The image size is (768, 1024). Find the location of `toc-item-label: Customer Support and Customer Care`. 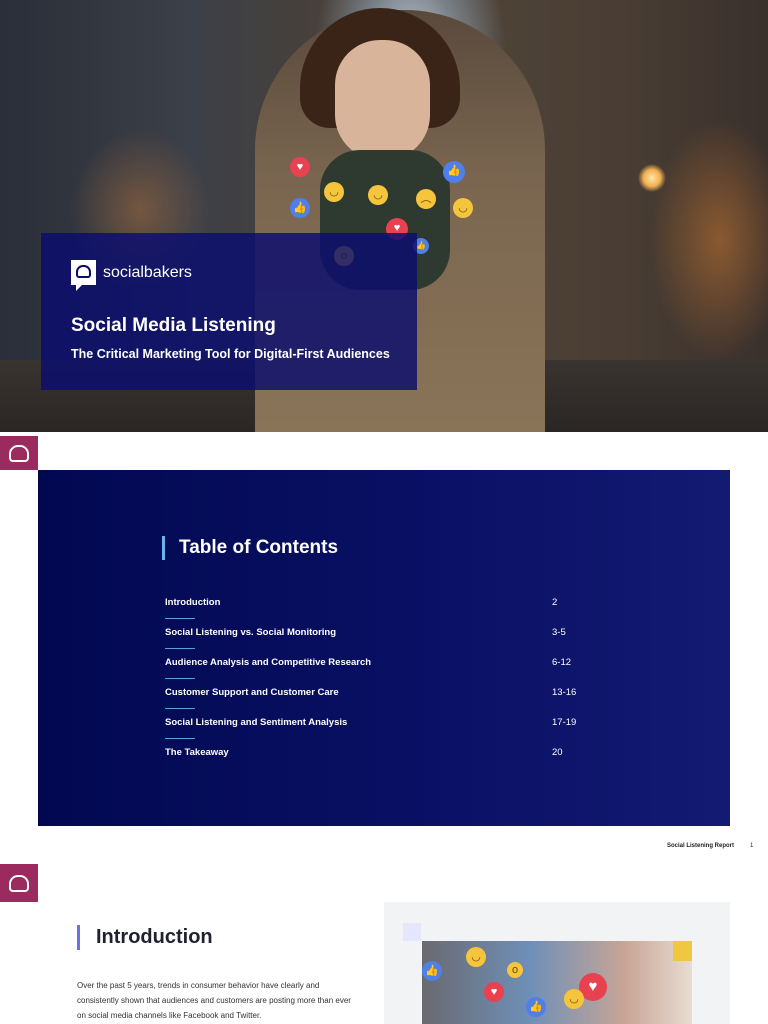

toc-item-label: Customer Support and Customer Care is located at coordinates (252, 692).